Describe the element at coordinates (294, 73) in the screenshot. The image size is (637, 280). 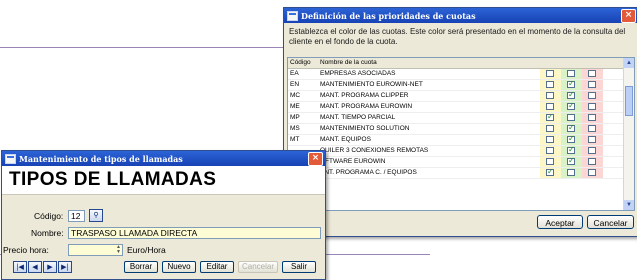
I see `cuota-code: EA` at that location.